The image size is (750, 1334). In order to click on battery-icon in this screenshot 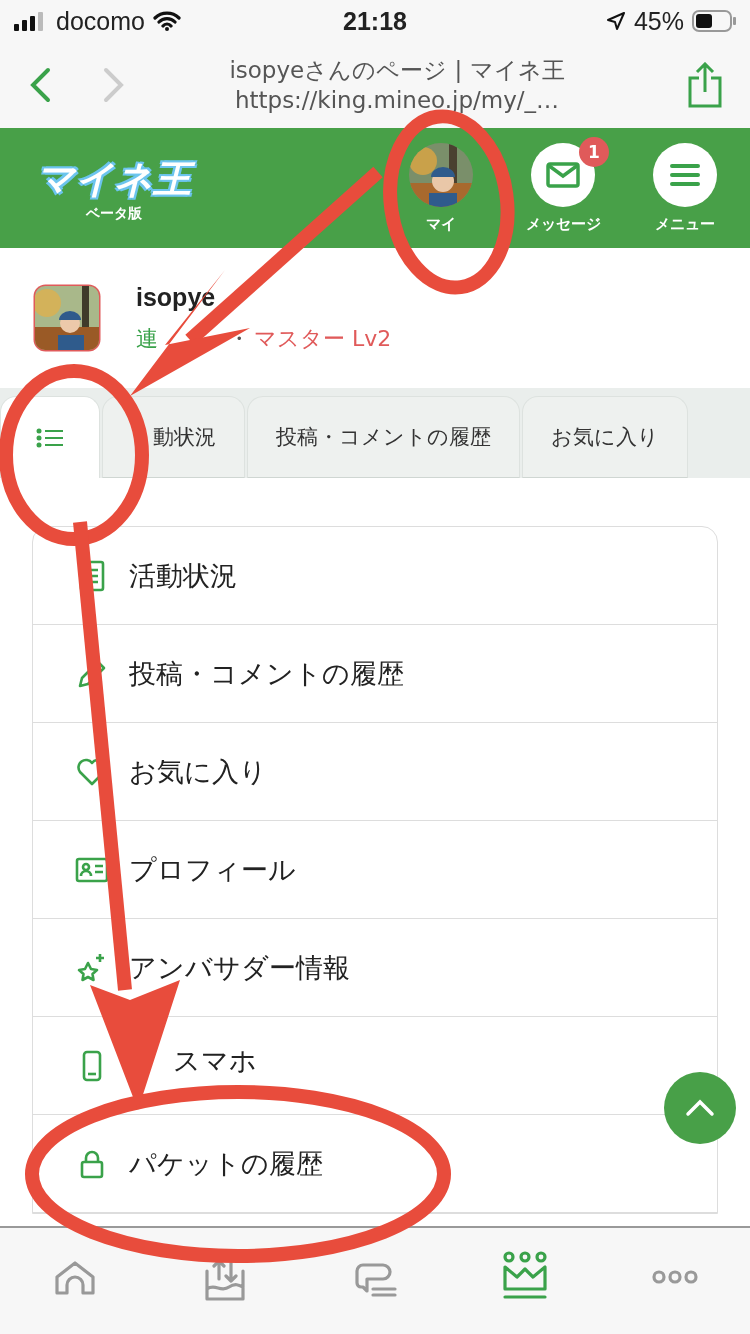, I will do `click(714, 21)`.